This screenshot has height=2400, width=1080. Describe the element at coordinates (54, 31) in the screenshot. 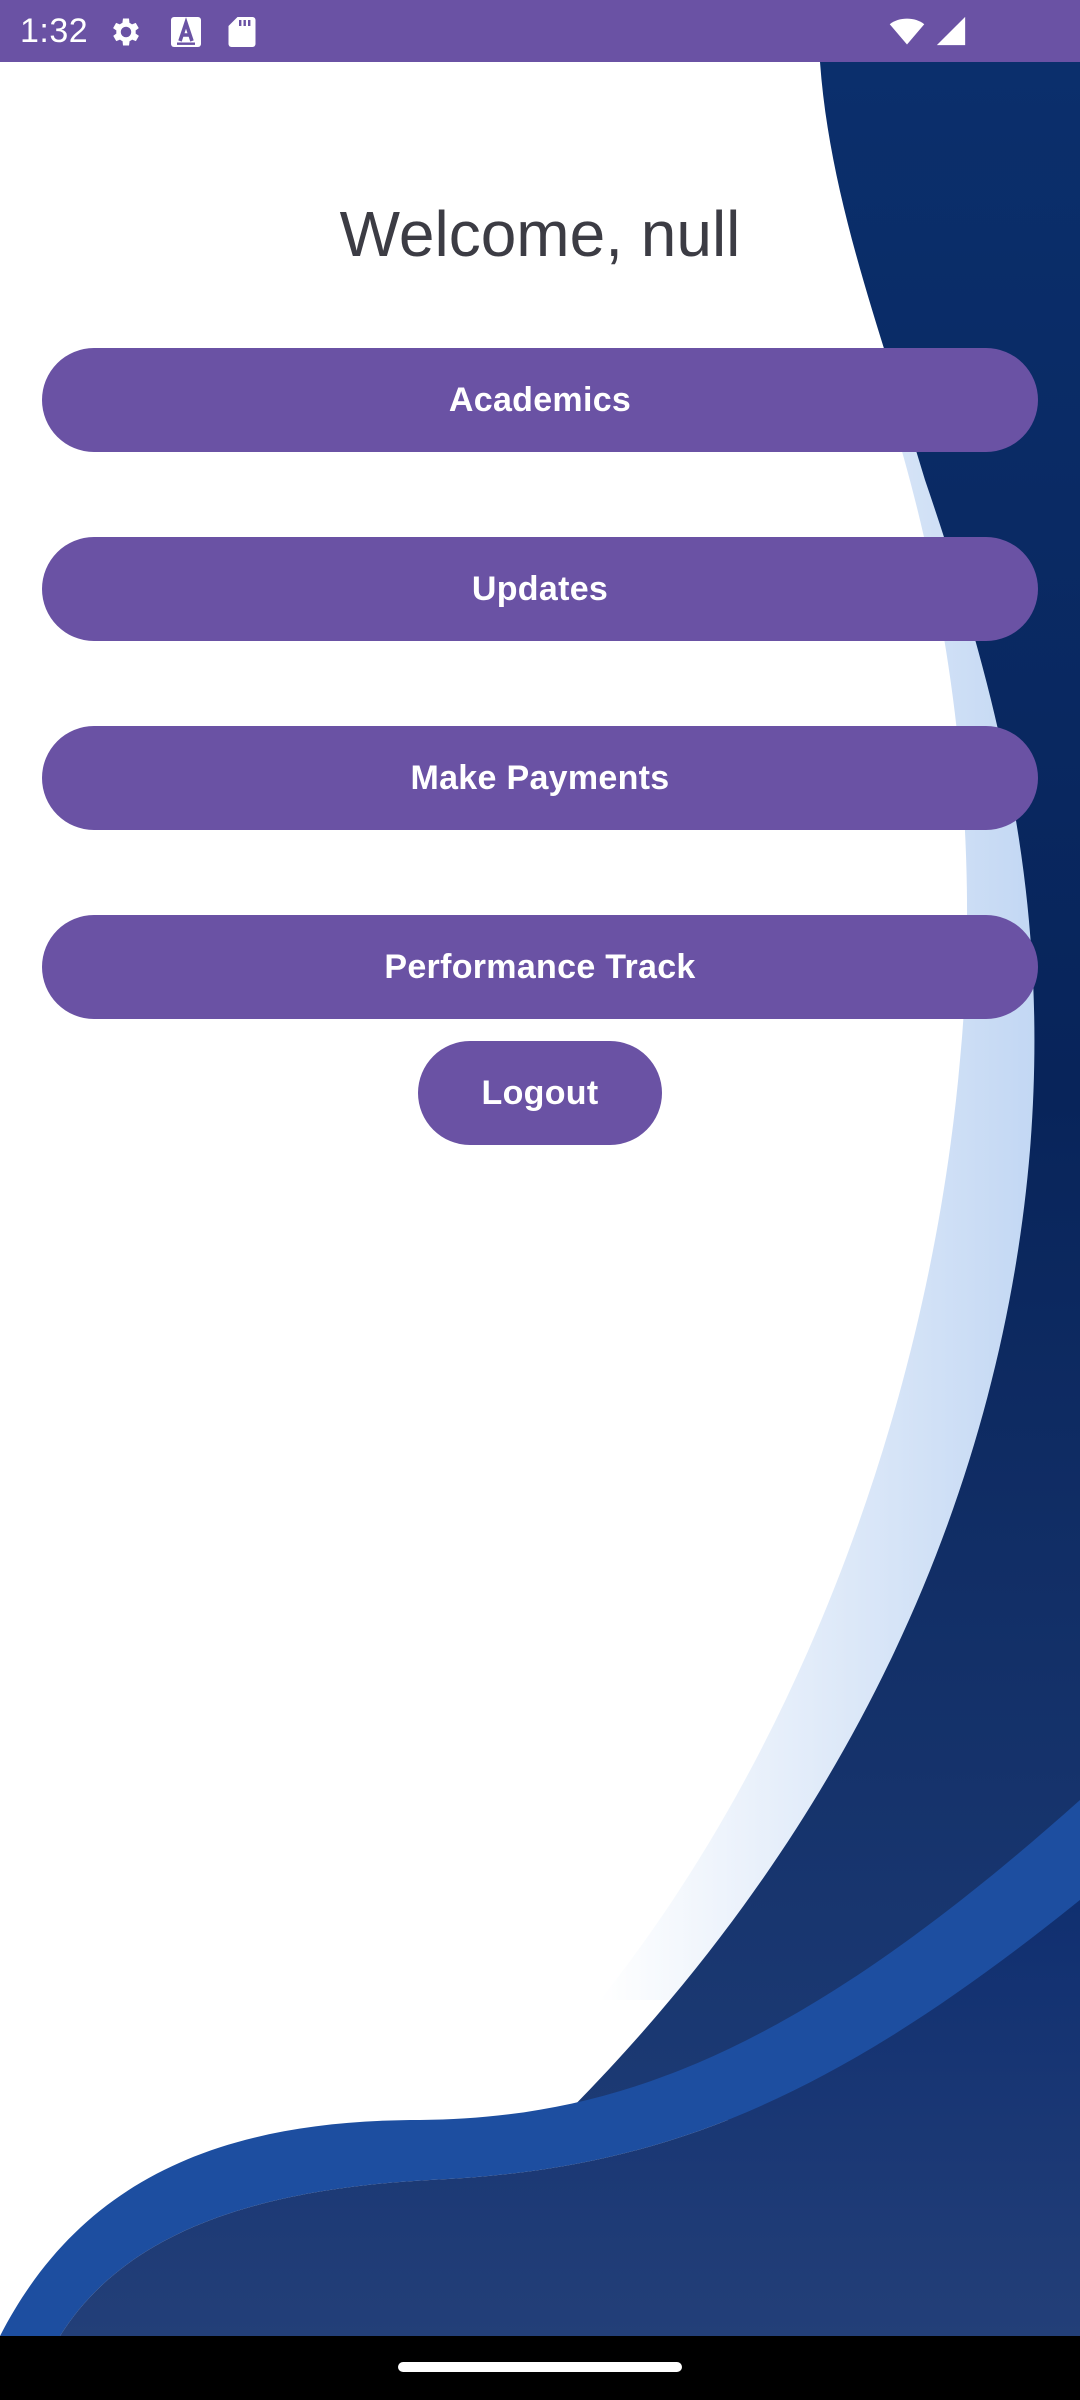

I see `status-time: 1:32` at that location.